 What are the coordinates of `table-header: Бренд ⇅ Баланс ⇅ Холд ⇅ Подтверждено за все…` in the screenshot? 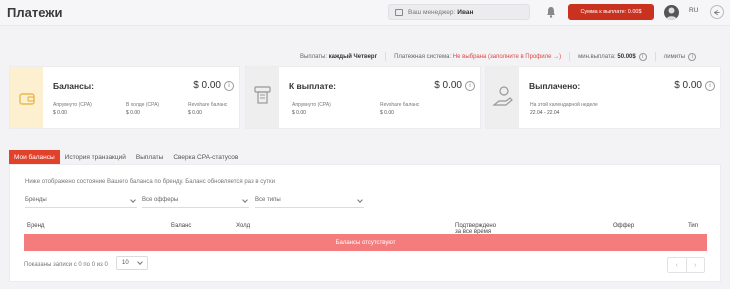 It's located at (363, 229).